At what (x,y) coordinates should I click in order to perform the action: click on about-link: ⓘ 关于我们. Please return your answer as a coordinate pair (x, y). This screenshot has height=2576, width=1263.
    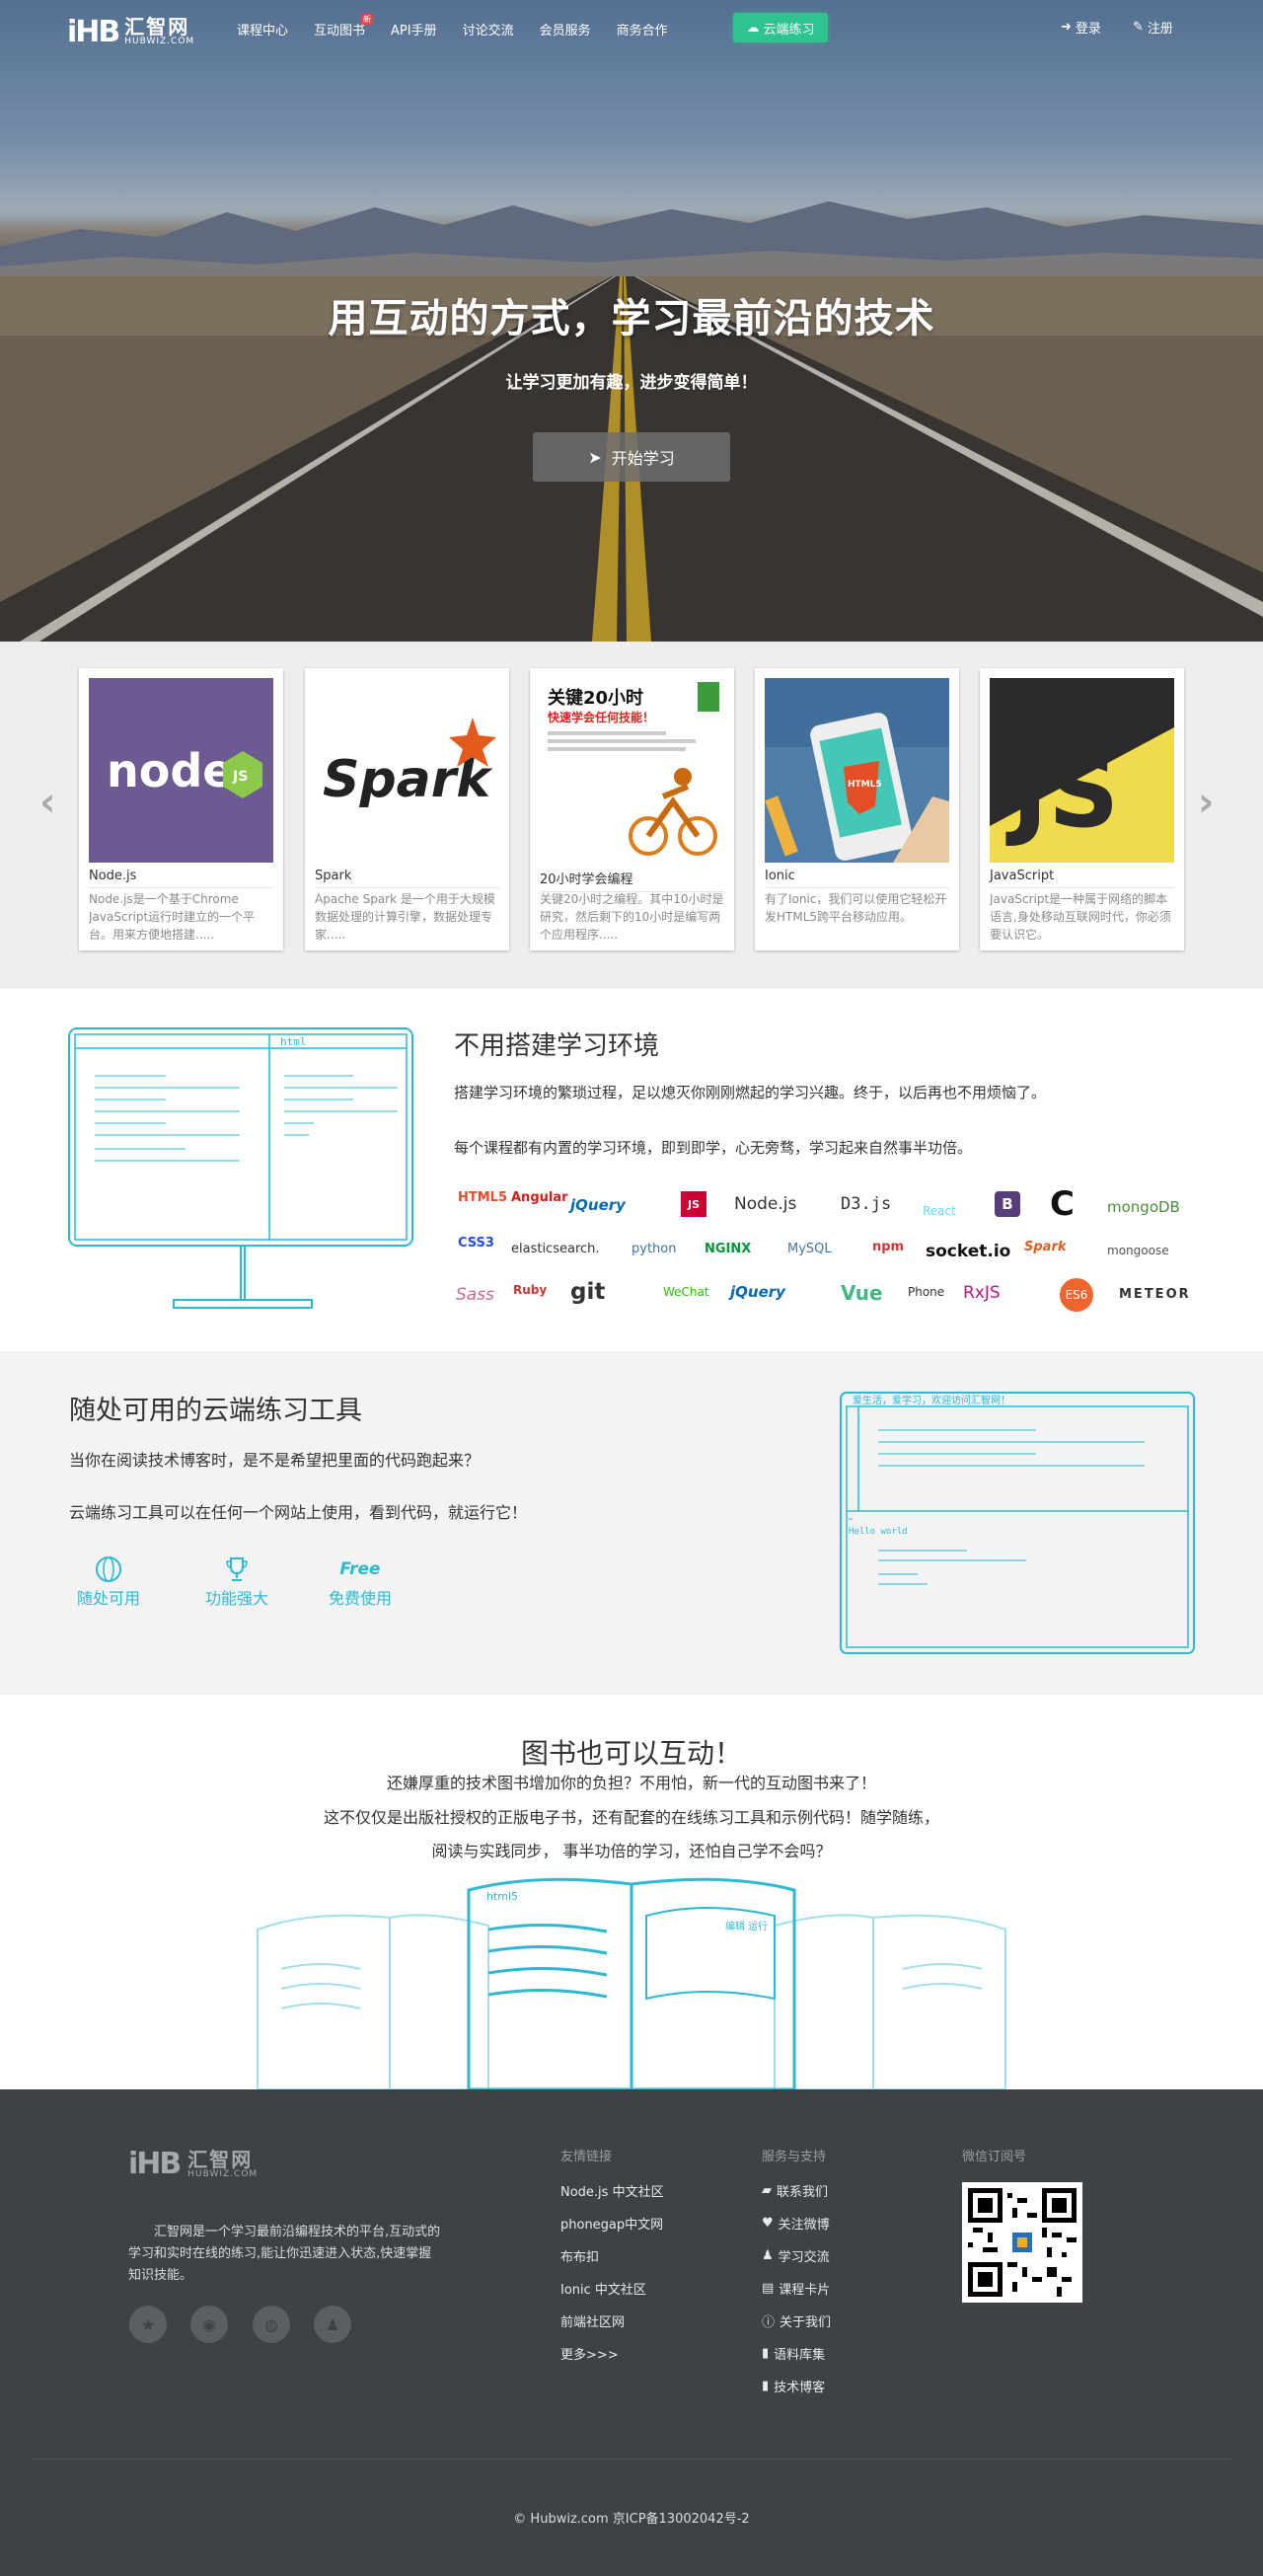
    Looking at the image, I should click on (796, 2320).